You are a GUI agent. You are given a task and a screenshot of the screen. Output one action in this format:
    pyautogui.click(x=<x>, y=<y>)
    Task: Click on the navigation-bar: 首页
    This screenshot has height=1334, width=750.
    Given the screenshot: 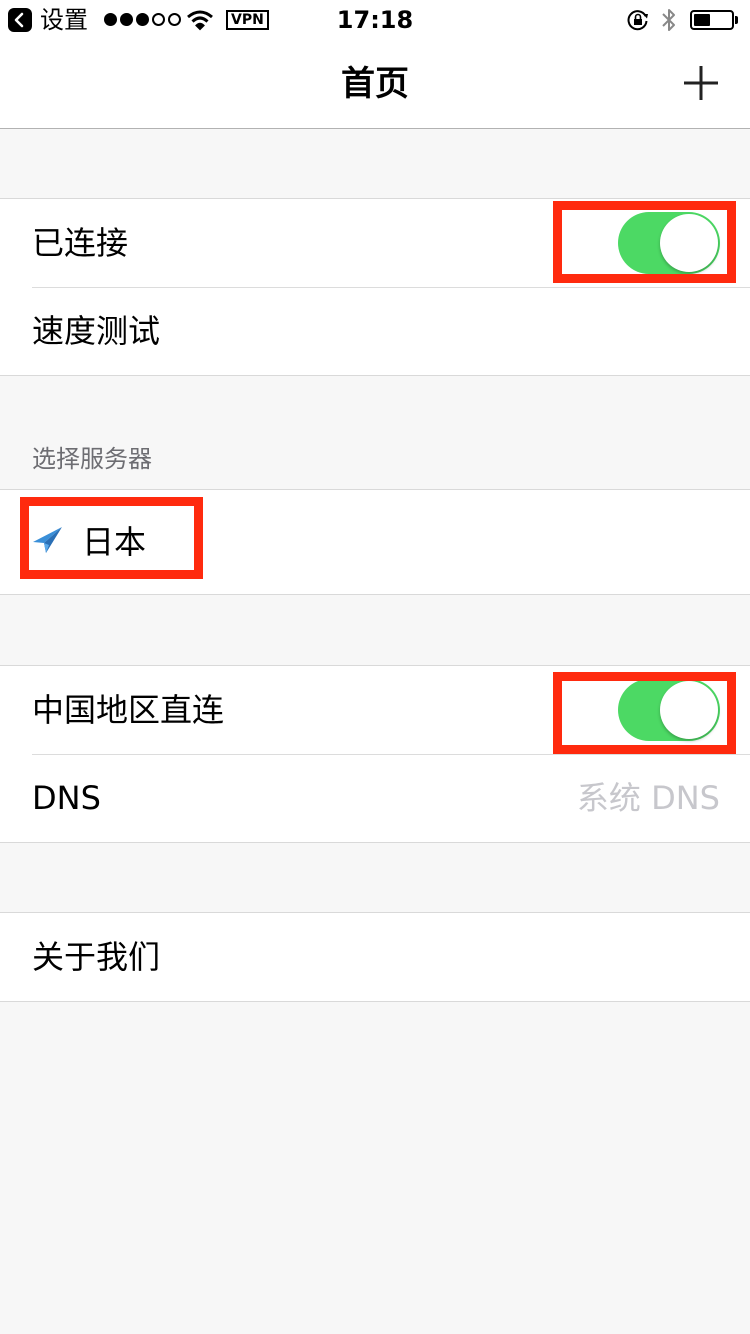 What is the action you would take?
    pyautogui.click(x=375, y=84)
    